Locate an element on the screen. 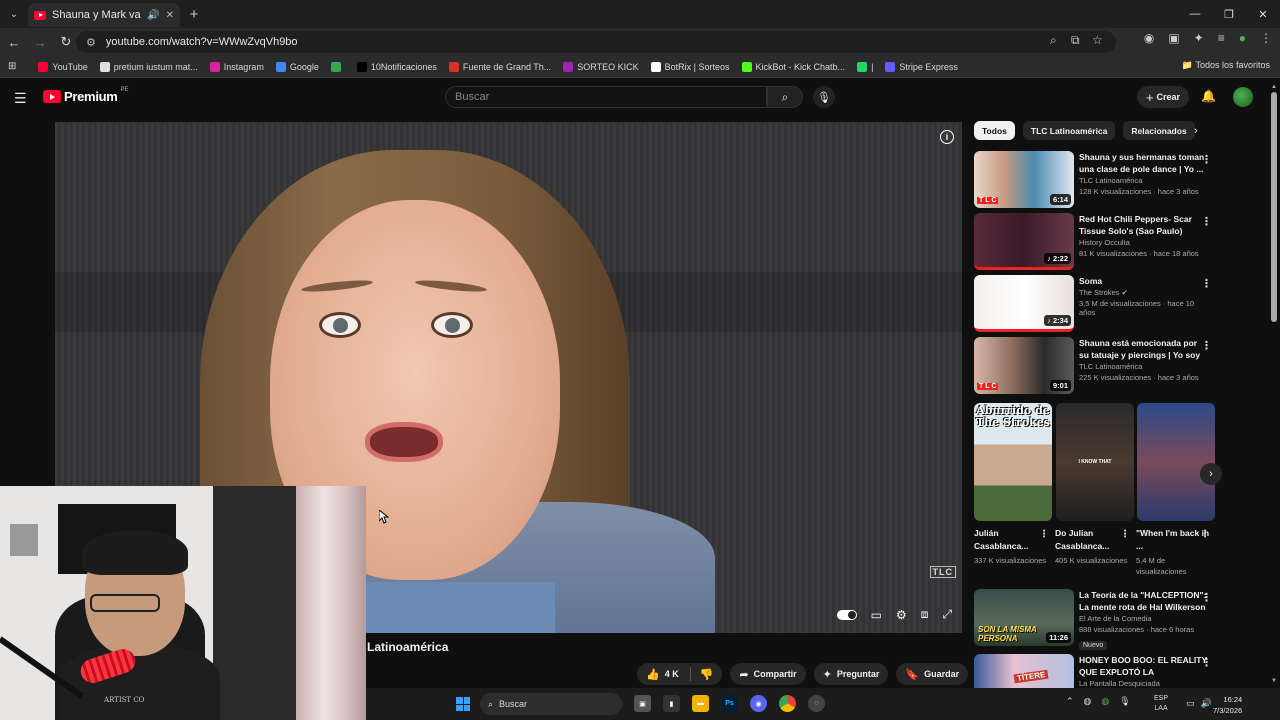  new-tab-button: + is located at coordinates (194, 14).